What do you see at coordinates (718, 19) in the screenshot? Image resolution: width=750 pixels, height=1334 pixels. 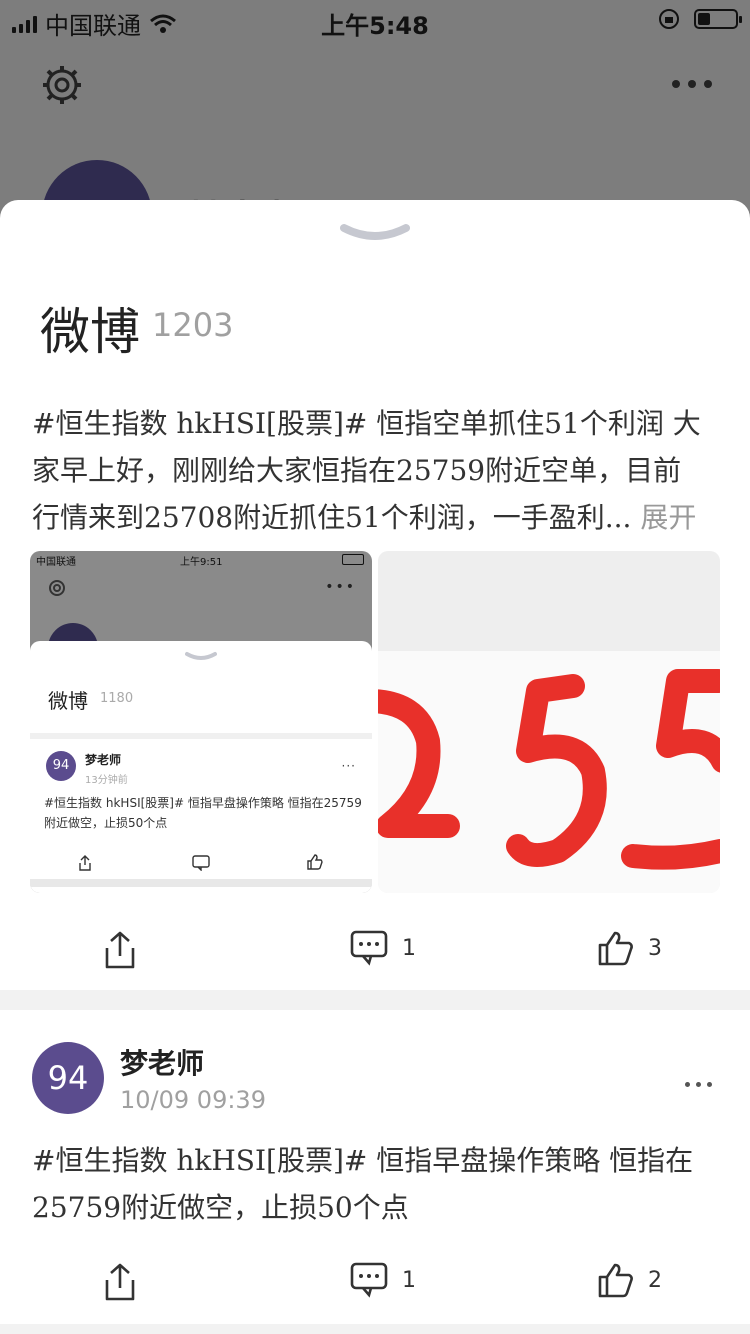 I see `battery-icon` at bounding box center [718, 19].